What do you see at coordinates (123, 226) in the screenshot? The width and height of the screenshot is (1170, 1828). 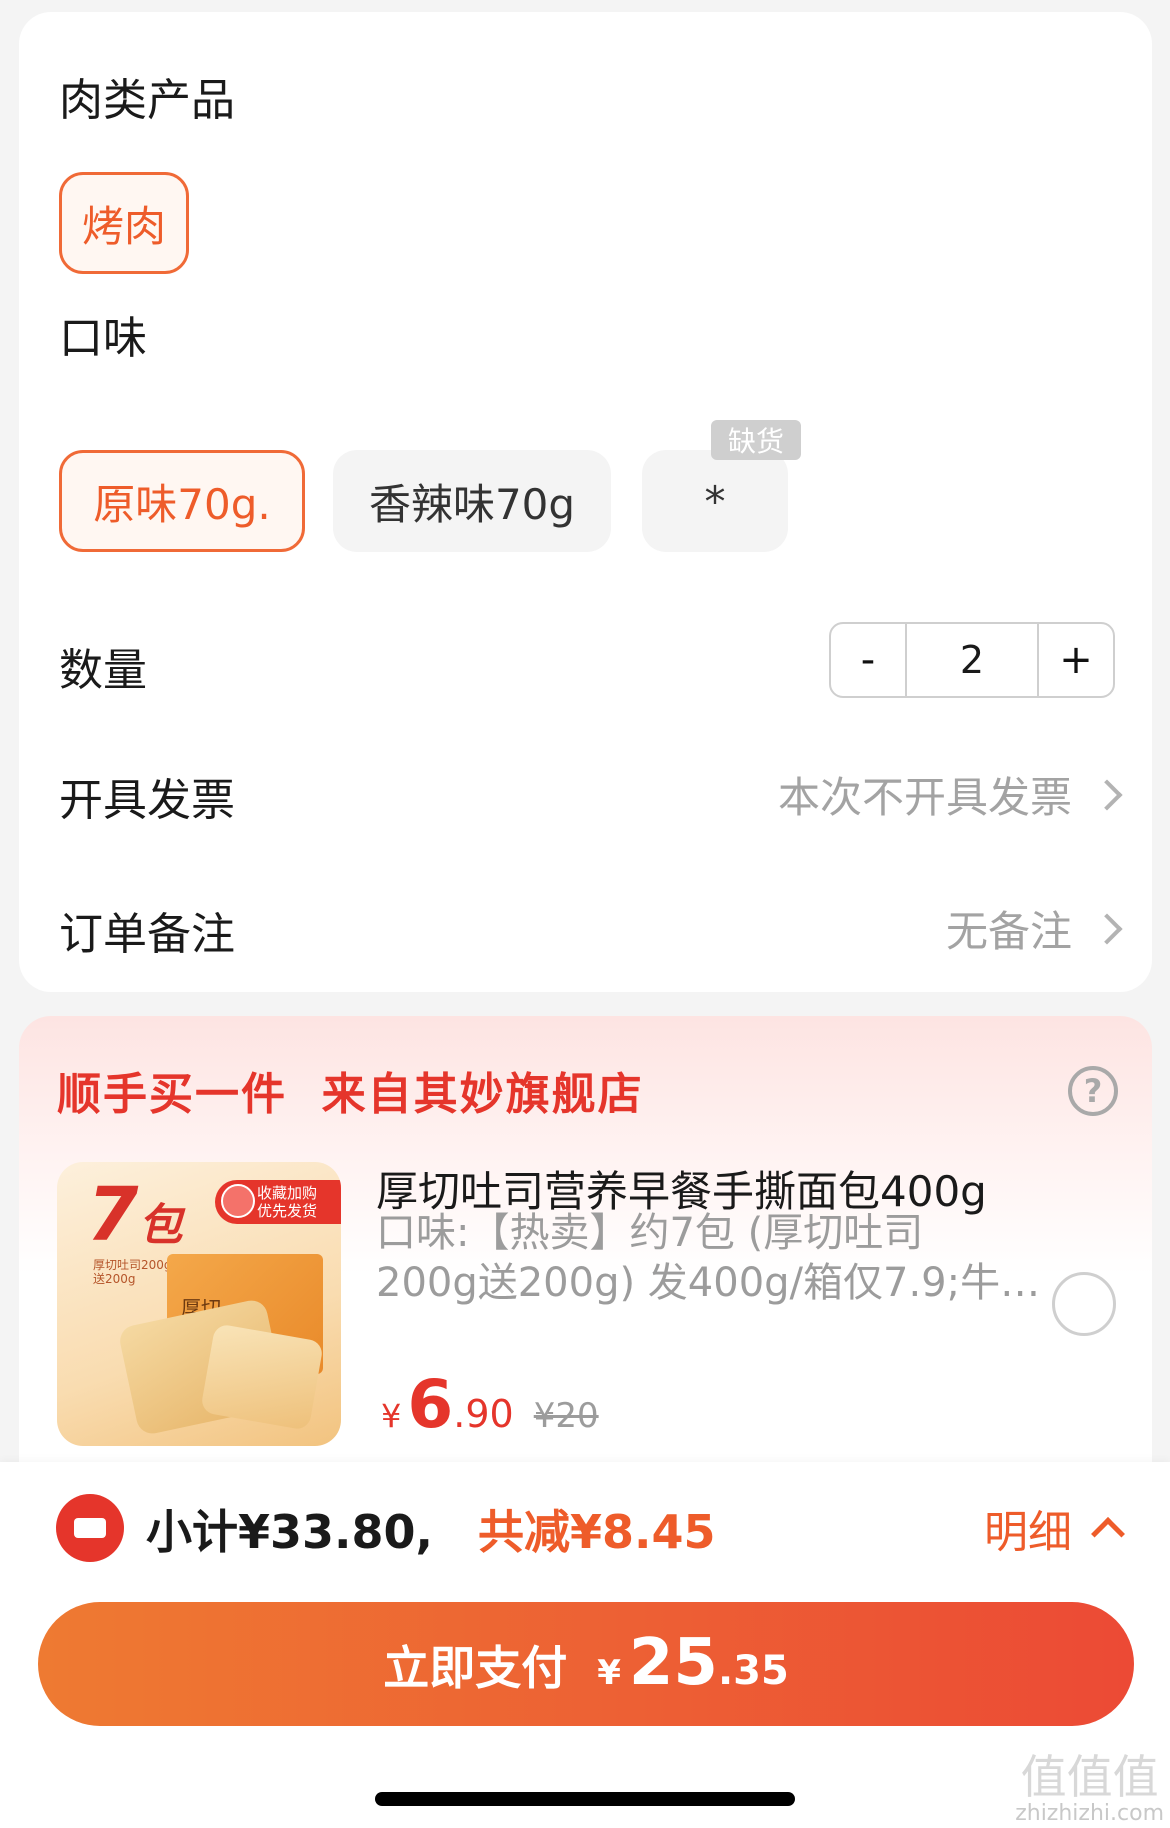 I see `chip-label: 烤肉` at bounding box center [123, 226].